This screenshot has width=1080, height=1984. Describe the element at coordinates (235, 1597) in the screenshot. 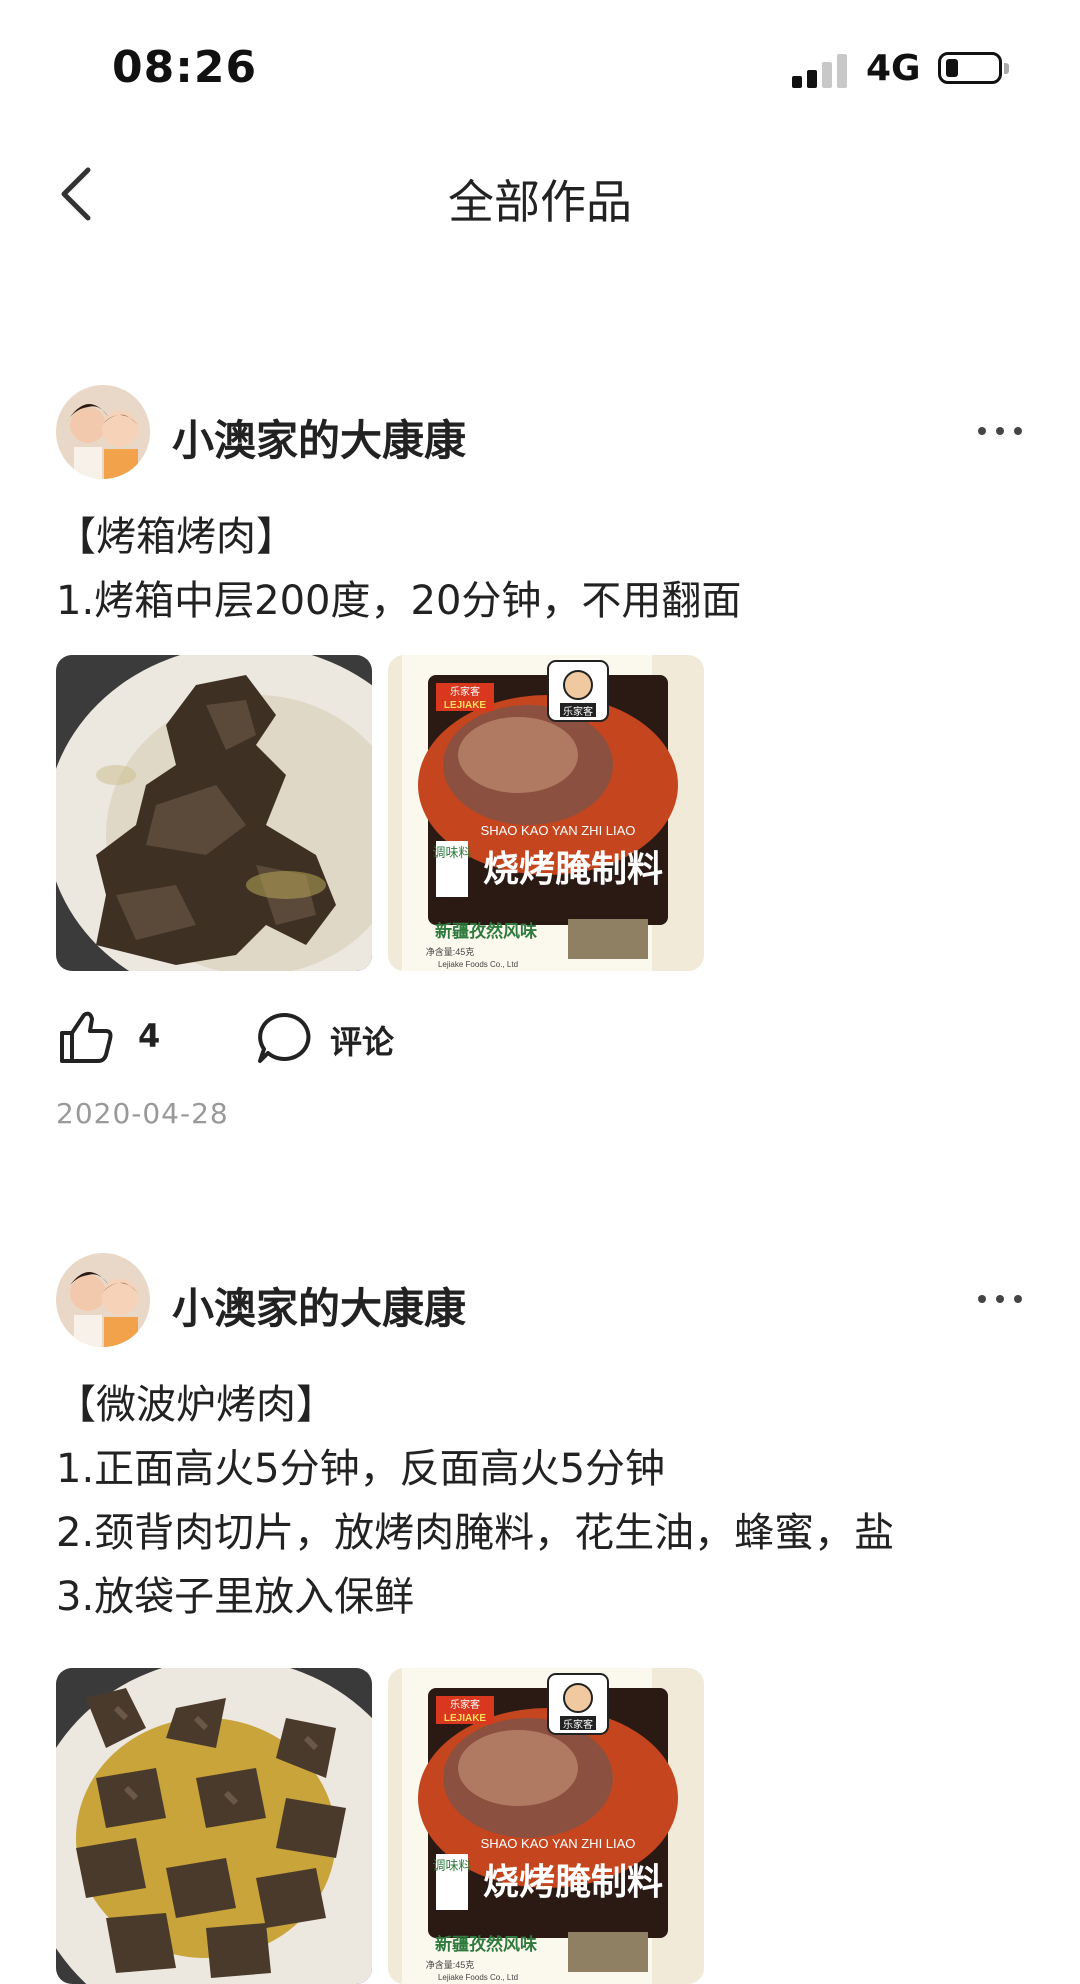

I see `post-line: 3.放袋子里放入保鲜` at that location.